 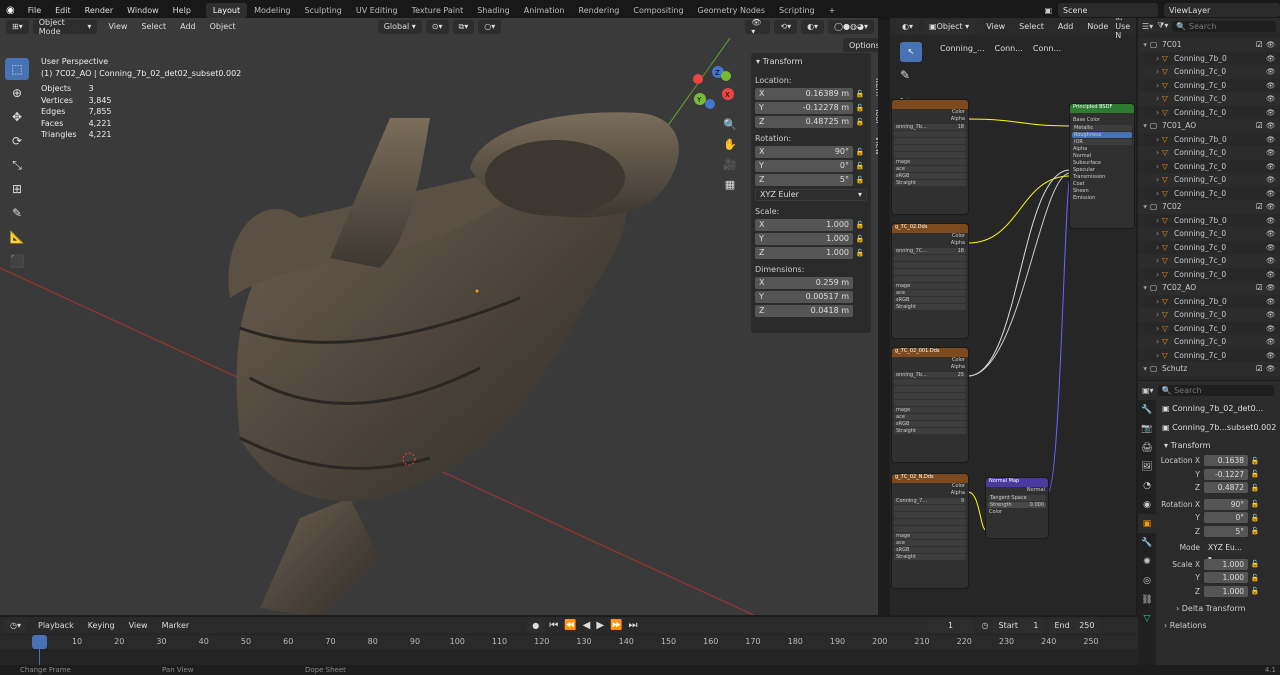 What do you see at coordinates (804, 224) in the screenshot?
I see `scale-x-field: X 1.000` at bounding box center [804, 224].